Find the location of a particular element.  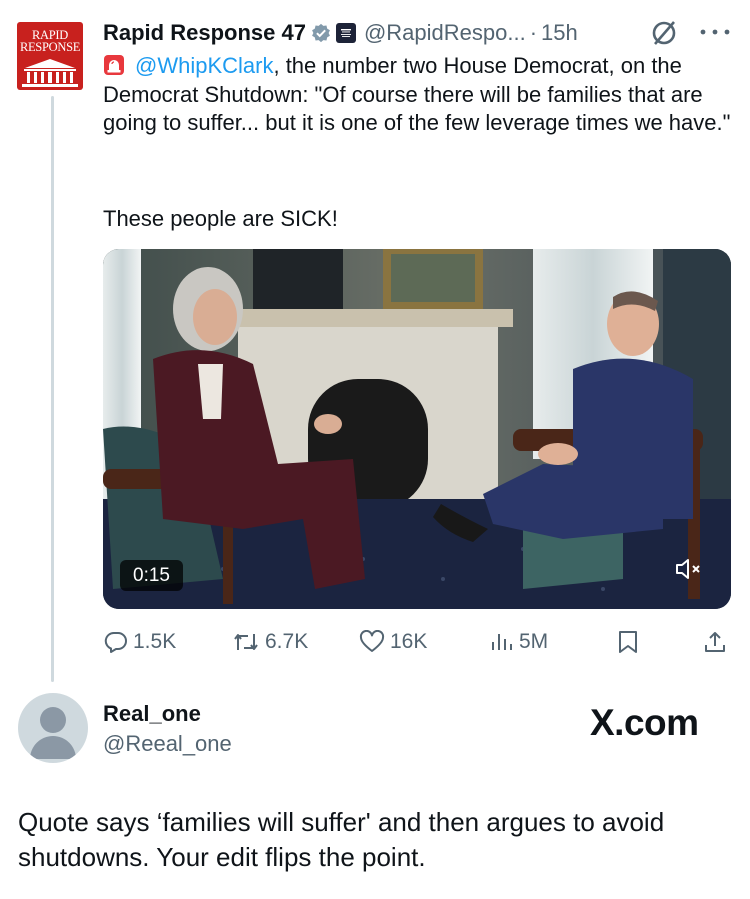

timestamp: 15h is located at coordinates (559, 33).